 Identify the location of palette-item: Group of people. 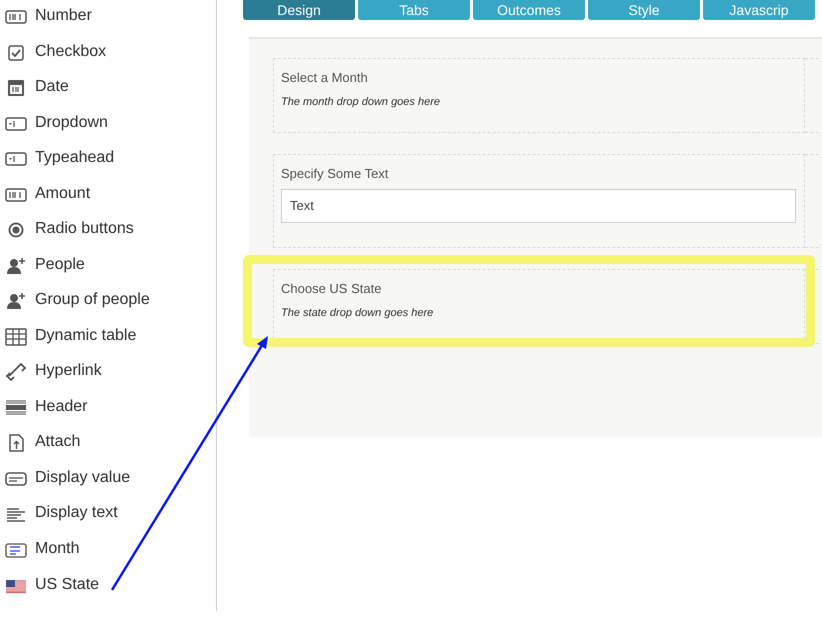
(92, 300).